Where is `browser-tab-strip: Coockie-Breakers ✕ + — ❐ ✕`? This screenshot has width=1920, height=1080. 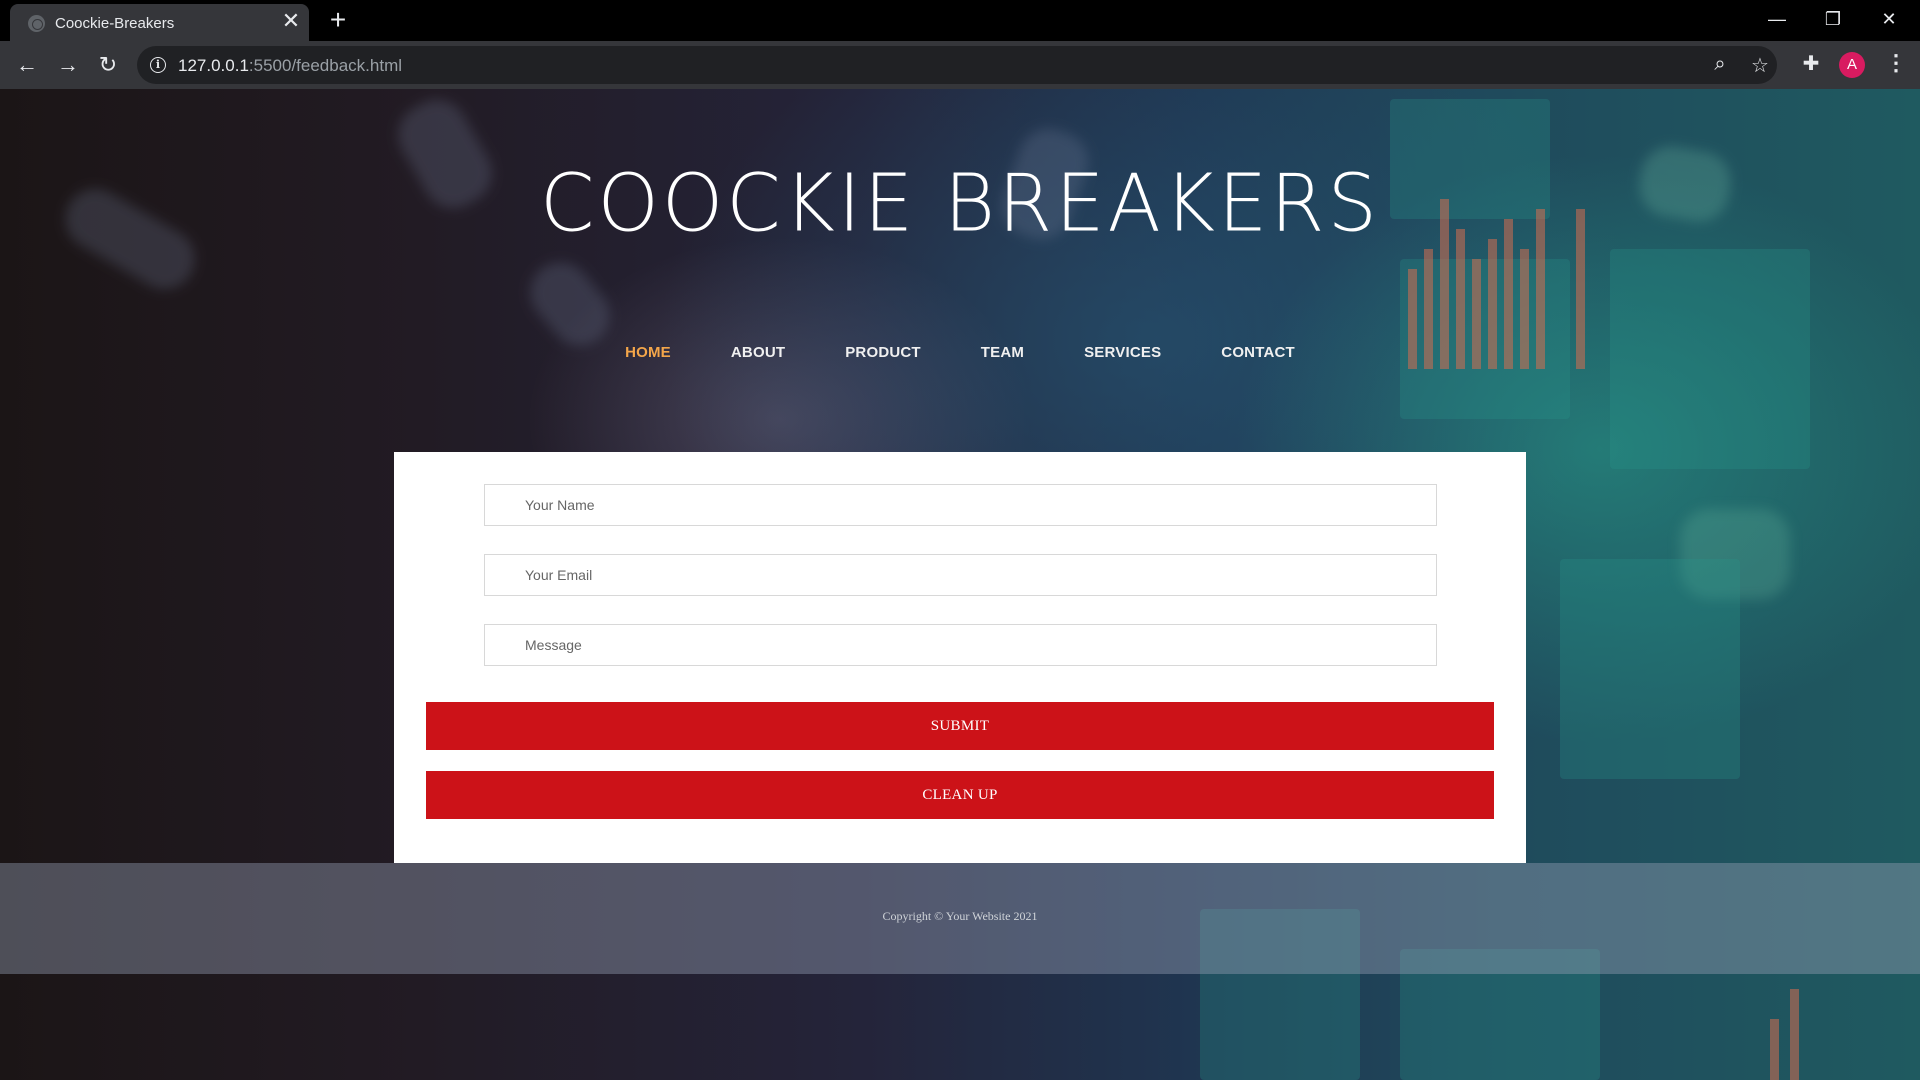 browser-tab-strip: Coockie-Breakers ✕ + — ❐ ✕ is located at coordinates (960, 20).